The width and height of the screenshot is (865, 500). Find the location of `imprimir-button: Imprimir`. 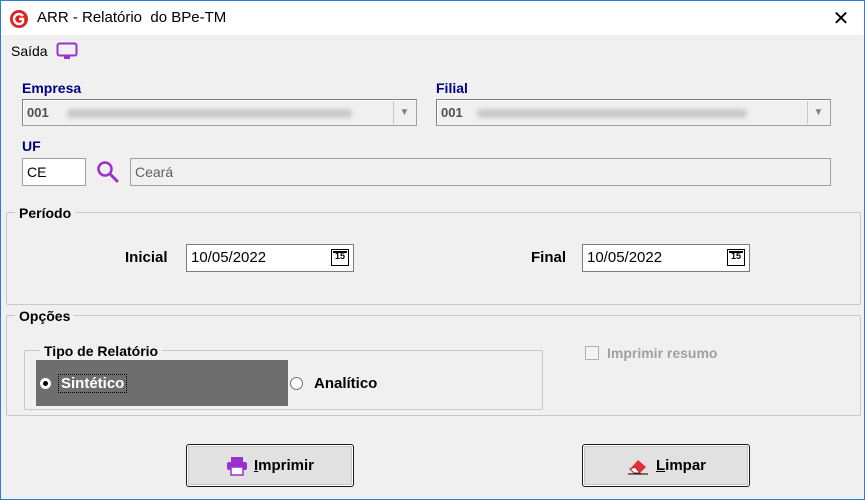

imprimir-button: Imprimir is located at coordinates (270, 465).